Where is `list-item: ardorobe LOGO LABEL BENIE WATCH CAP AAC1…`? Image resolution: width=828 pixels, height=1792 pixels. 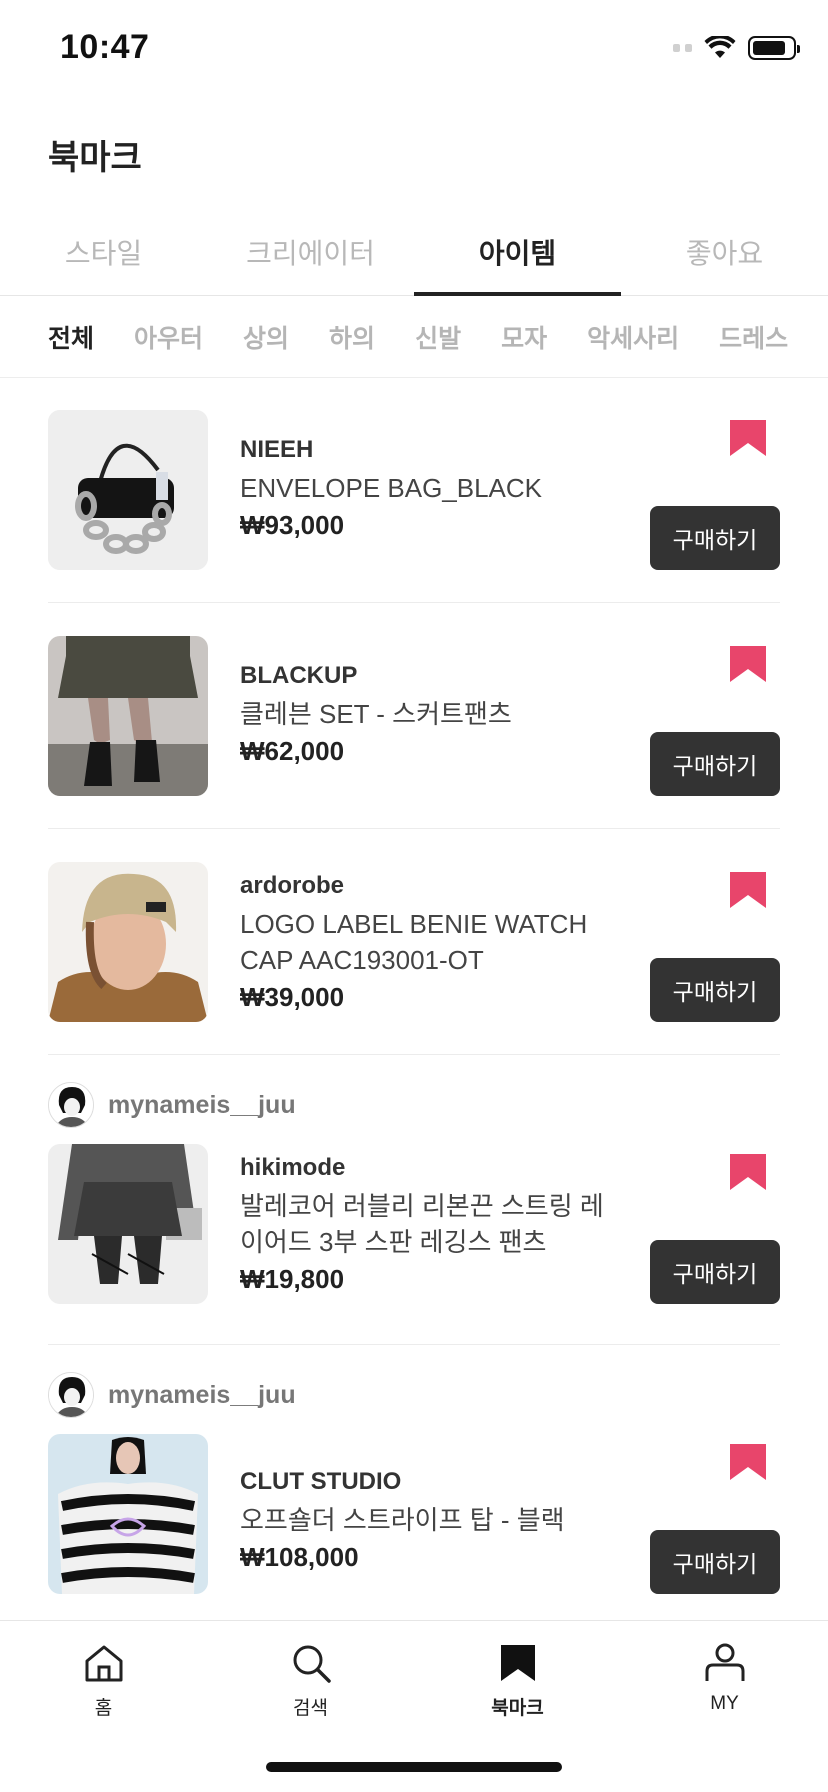
list-item: ardorobe LOGO LABEL BENIE WATCH CAP AAC1… is located at coordinates (414, 942).